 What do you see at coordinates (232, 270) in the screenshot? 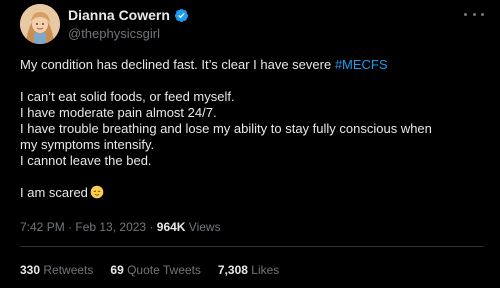
I see `likes-count: 7,308` at bounding box center [232, 270].